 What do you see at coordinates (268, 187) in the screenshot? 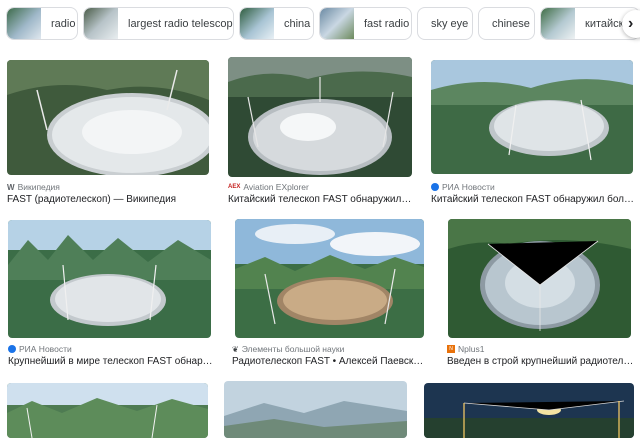
I see `result-source-2: AEX Aviation EXplorer` at bounding box center [268, 187].